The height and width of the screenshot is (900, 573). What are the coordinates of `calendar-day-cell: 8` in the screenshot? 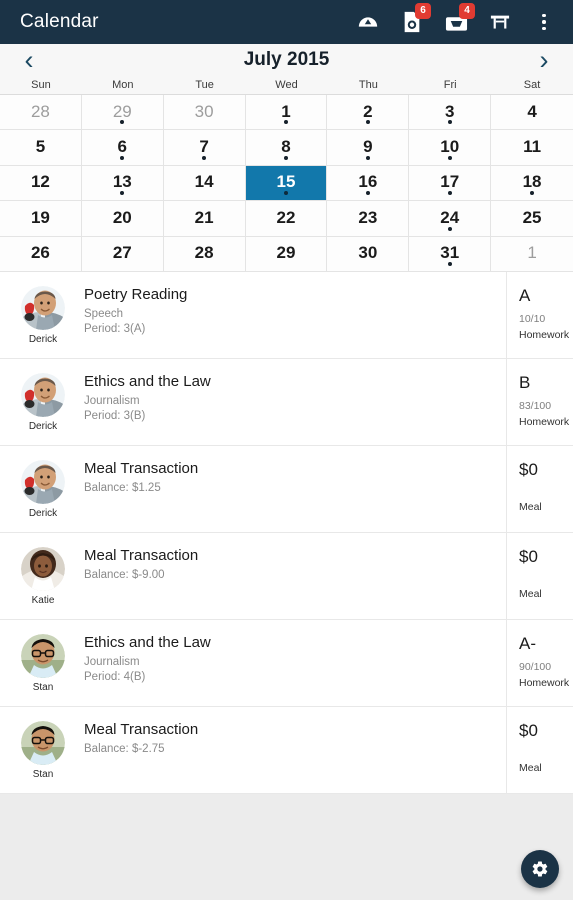 It's located at (286, 148).